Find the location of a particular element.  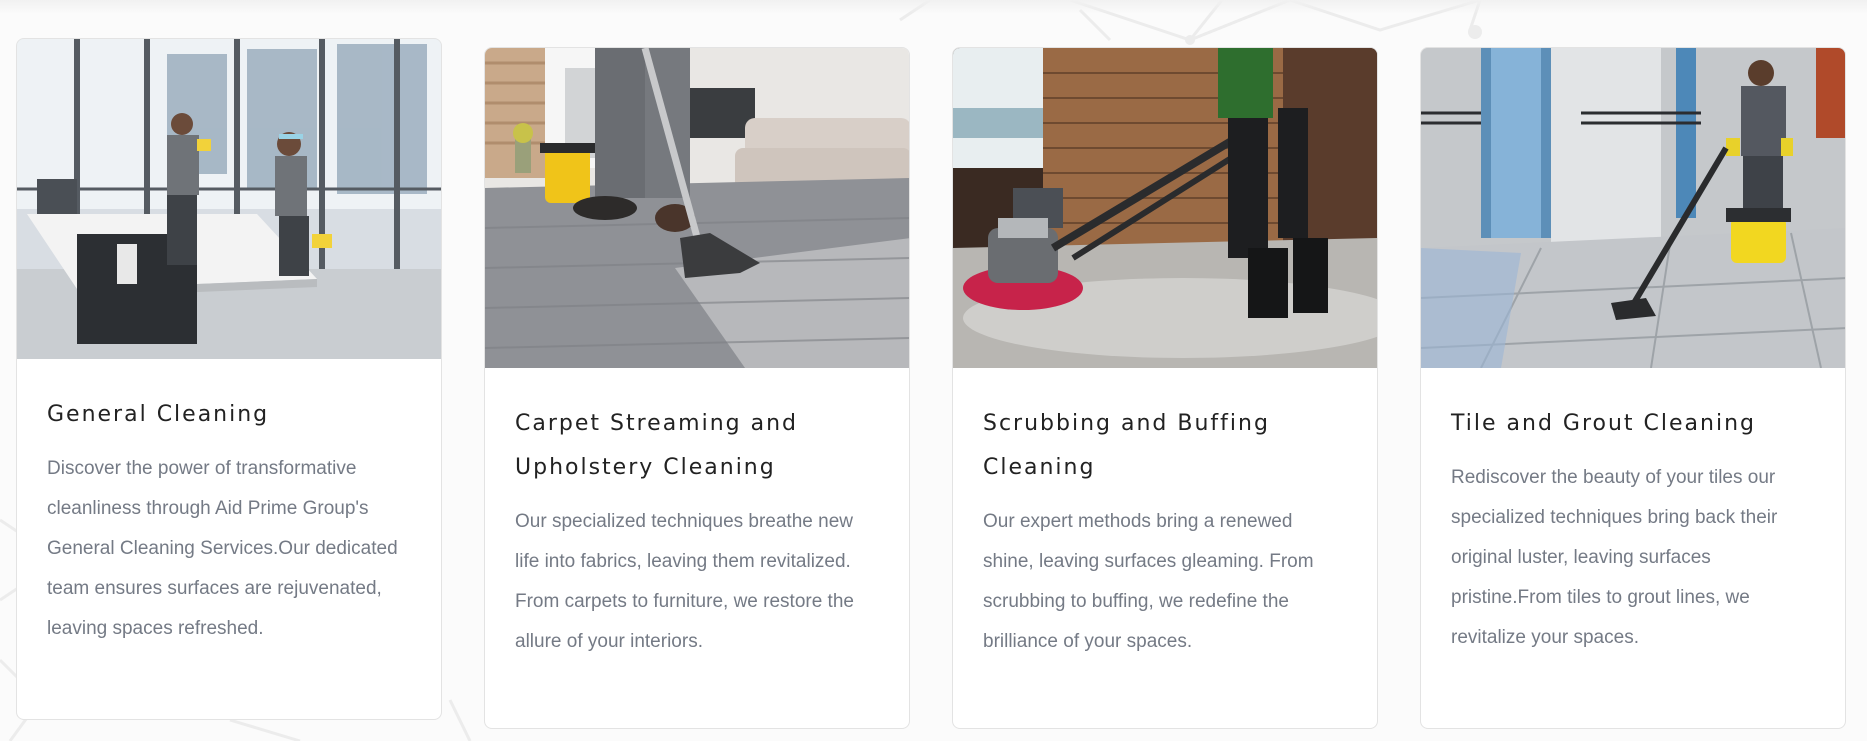

tile-grout-photo is located at coordinates (1633, 208).